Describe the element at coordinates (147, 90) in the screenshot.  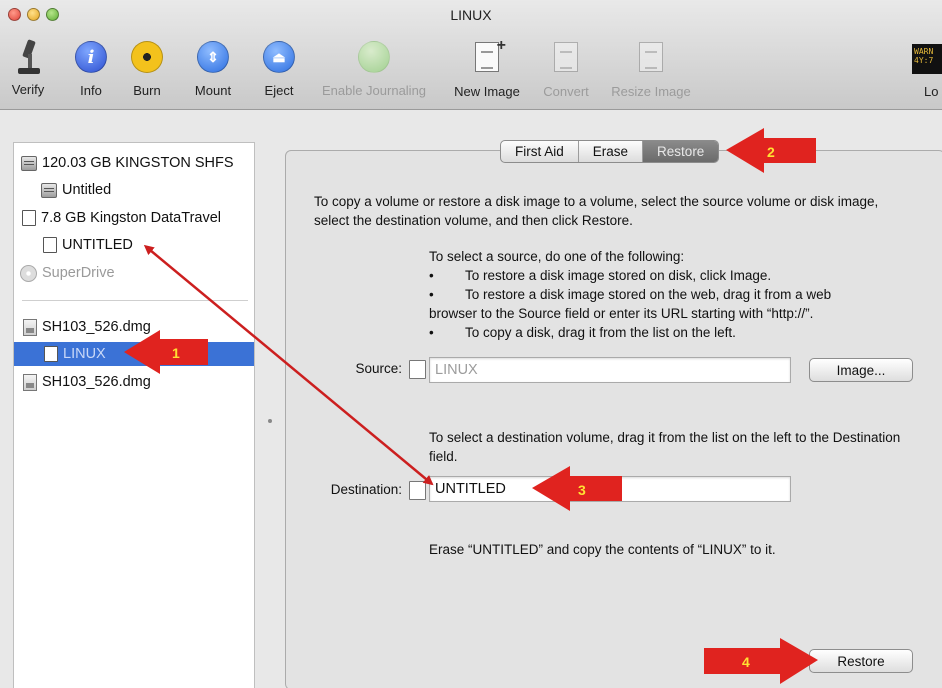
I see `toolbar-label-burn: Burn` at that location.